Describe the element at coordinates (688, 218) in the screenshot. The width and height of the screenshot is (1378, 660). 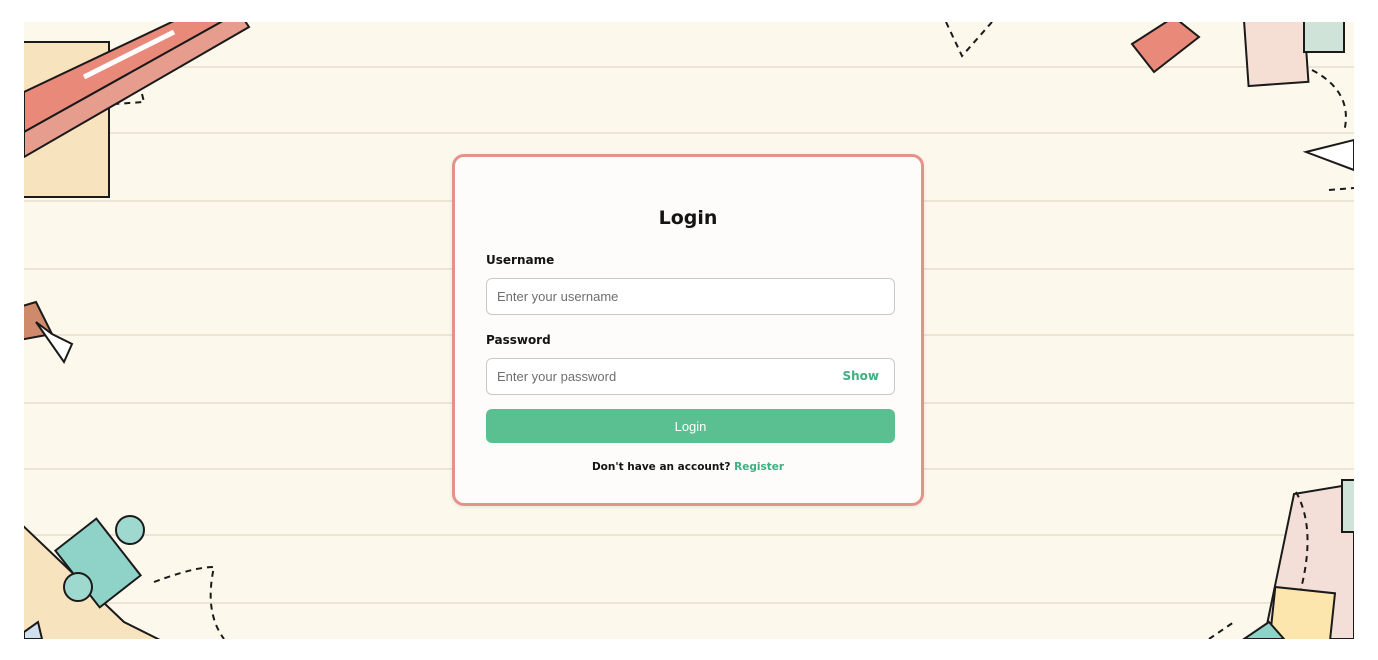
I see `login-title: Login` at that location.